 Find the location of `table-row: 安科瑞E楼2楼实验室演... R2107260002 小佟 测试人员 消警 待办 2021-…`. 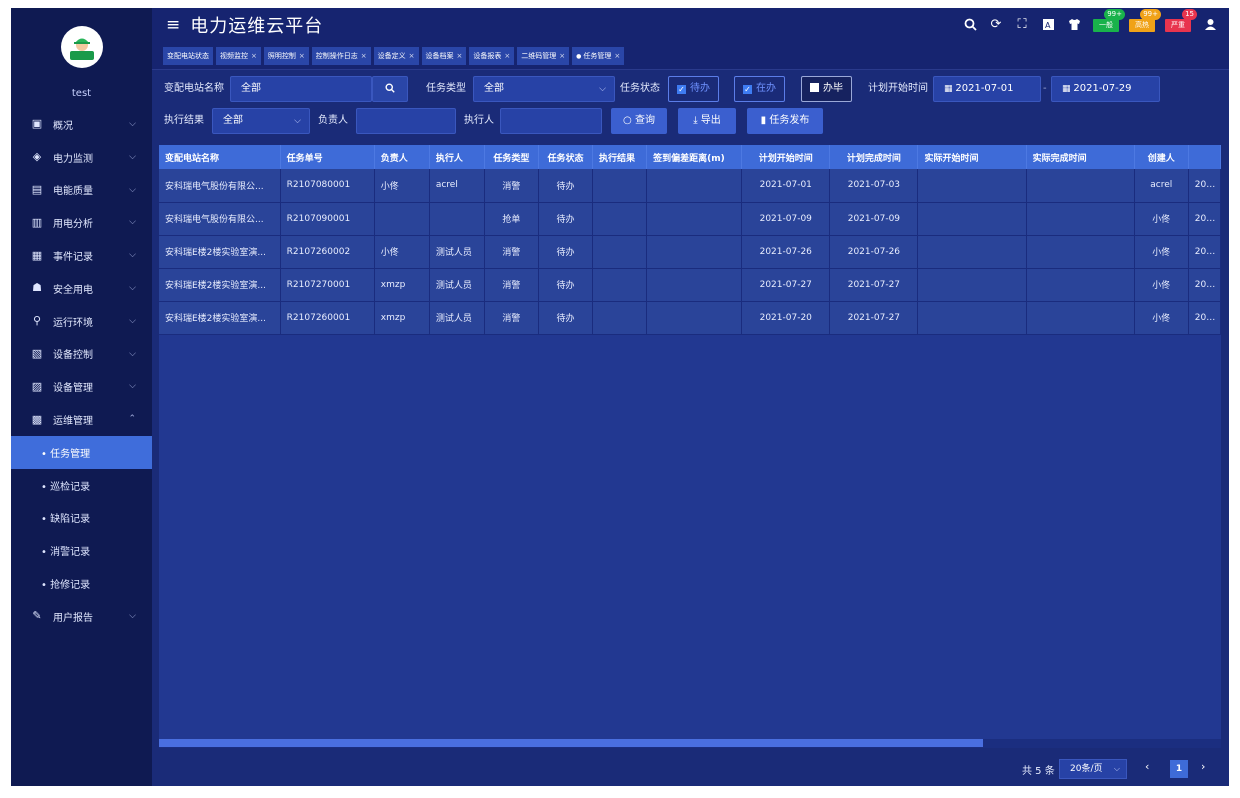

table-row: 安科瑞E楼2楼实验室演... R2107260002 小佟 测试人员 消警 待办 2021-… is located at coordinates (690, 252).